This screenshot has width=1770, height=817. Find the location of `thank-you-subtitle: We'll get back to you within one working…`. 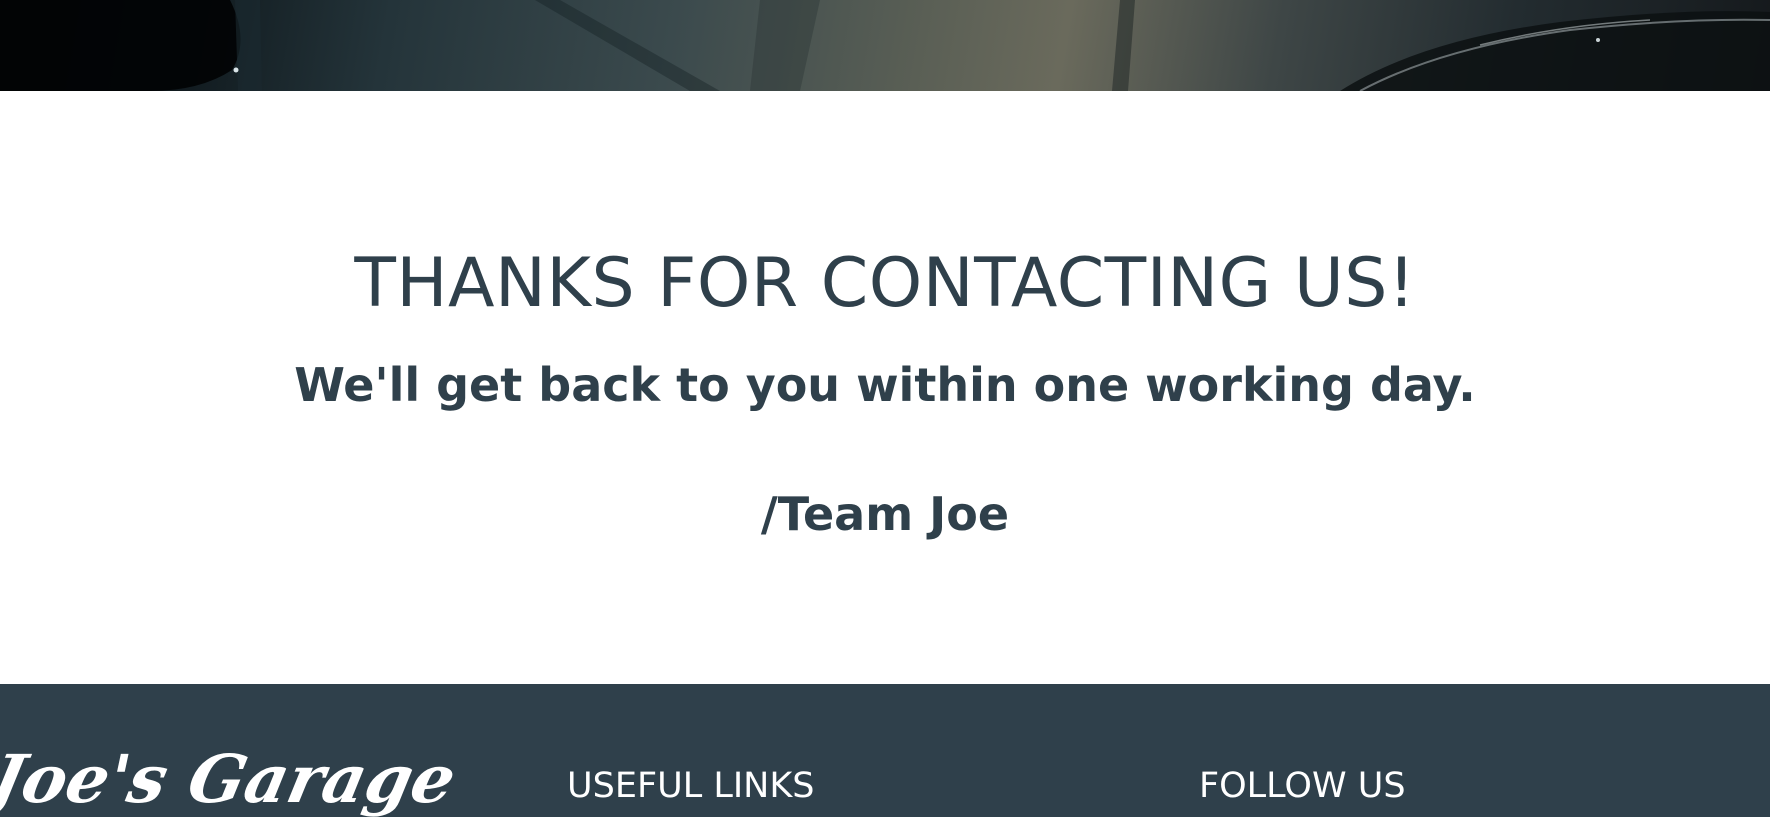

thank-you-subtitle: We'll get back to you within one working… is located at coordinates (885, 385).